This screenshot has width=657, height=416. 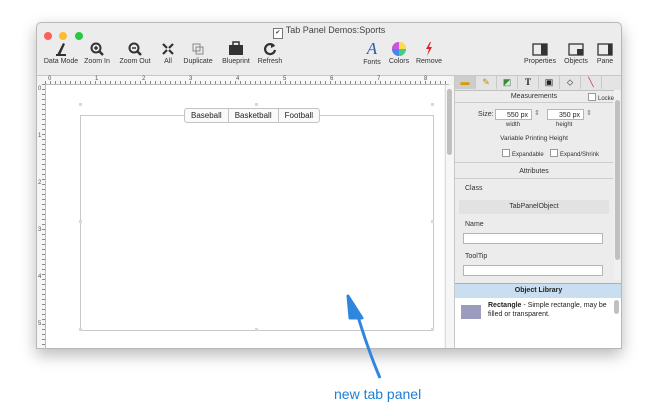 I want to click on annotation-arrow, so click(x=364, y=336).